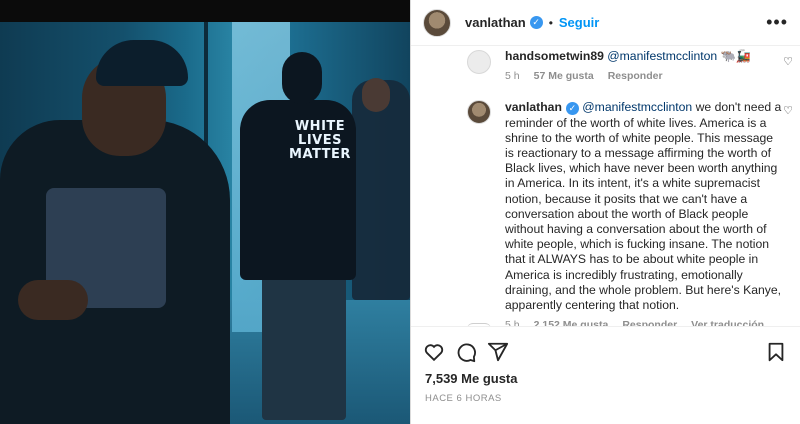  I want to click on shirt-text: WHITE LIVES MATTER, so click(320, 140).